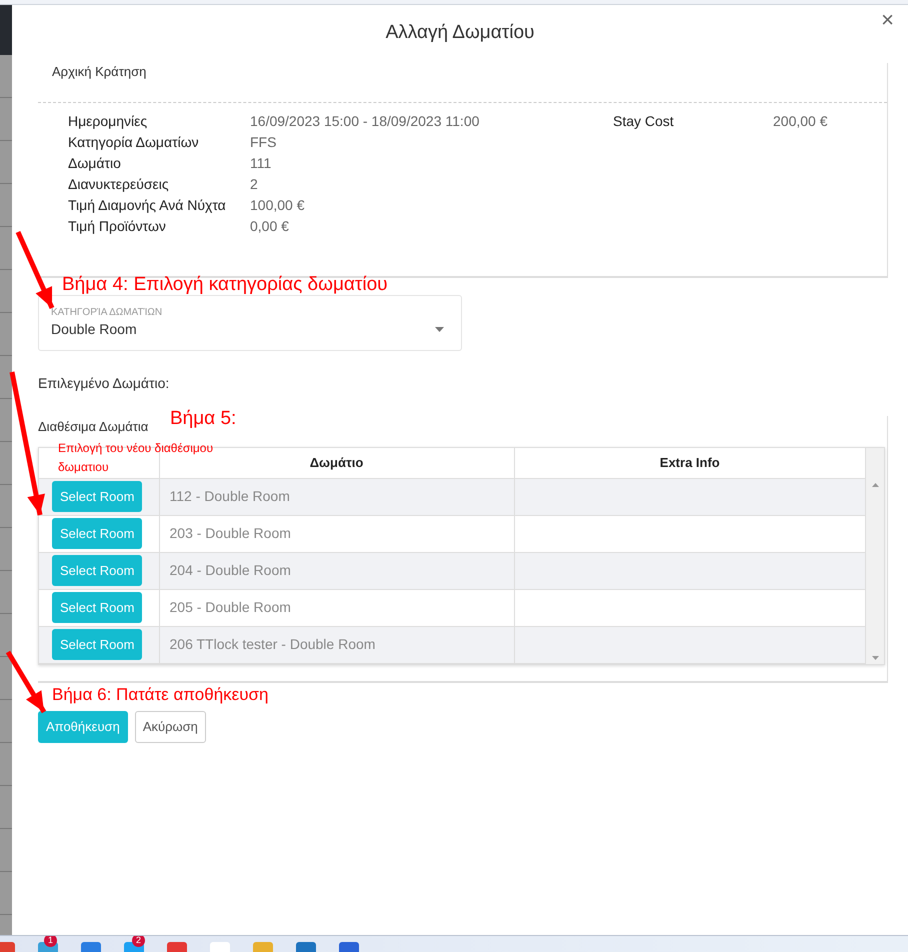 The height and width of the screenshot is (952, 908). Describe the element at coordinates (336, 496) in the screenshot. I see `table-cell: 112 - Double Room` at that location.